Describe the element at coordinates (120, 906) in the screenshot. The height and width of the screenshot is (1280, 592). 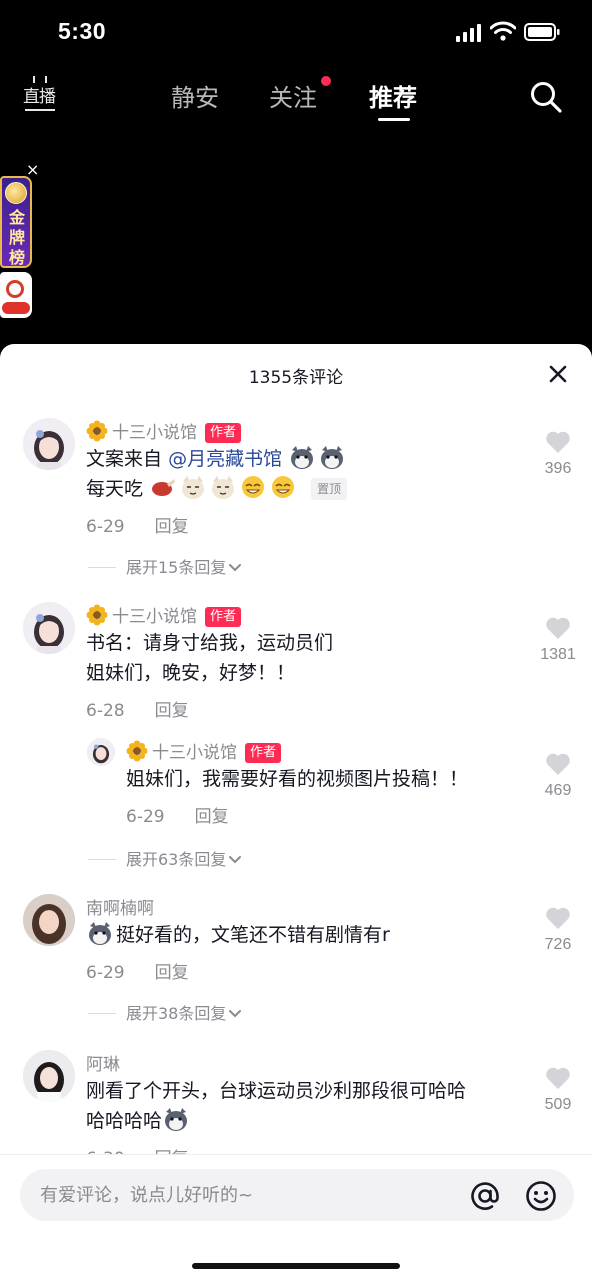
I see `comment-author-name: 南啊楠啊` at that location.